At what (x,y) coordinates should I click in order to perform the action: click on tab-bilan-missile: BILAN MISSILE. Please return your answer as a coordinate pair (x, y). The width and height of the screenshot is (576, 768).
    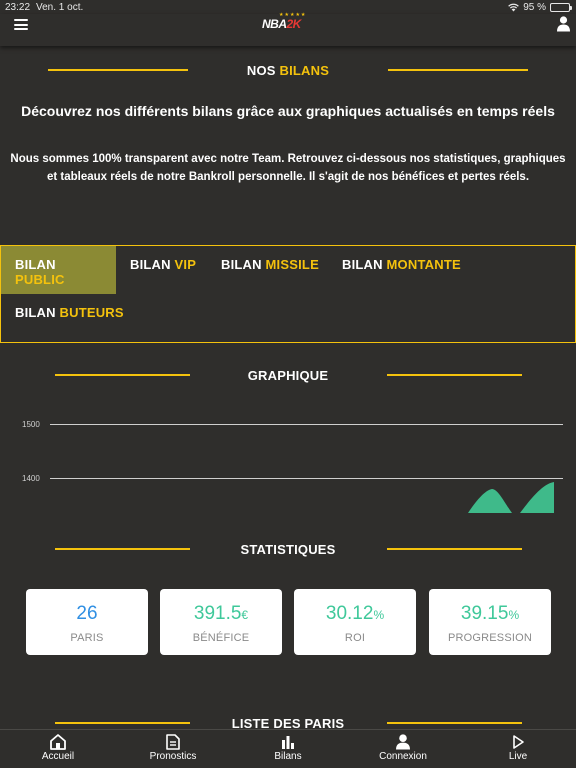
    Looking at the image, I should click on (270, 270).